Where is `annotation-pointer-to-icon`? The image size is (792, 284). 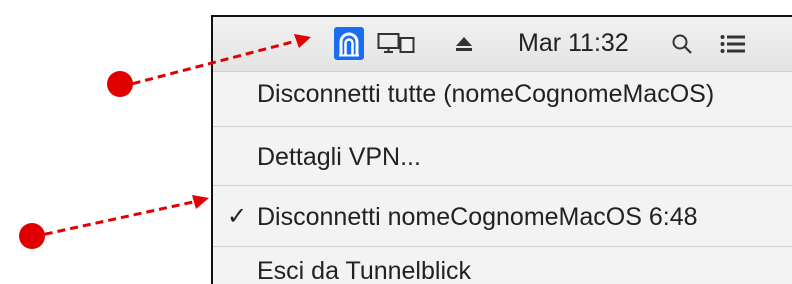 annotation-pointer-to-icon is located at coordinates (209, 65).